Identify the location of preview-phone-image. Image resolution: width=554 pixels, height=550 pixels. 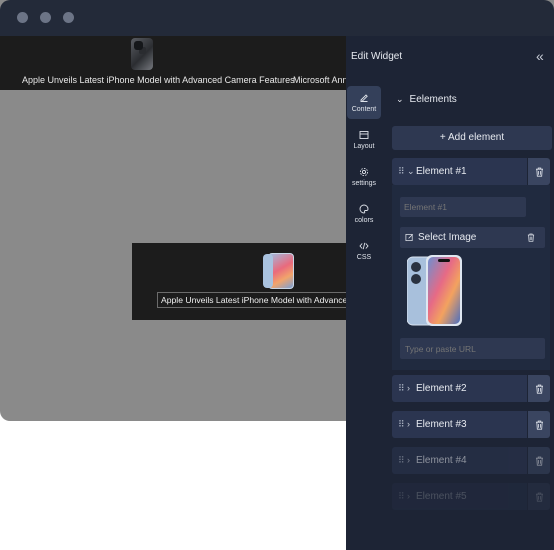
(278, 271).